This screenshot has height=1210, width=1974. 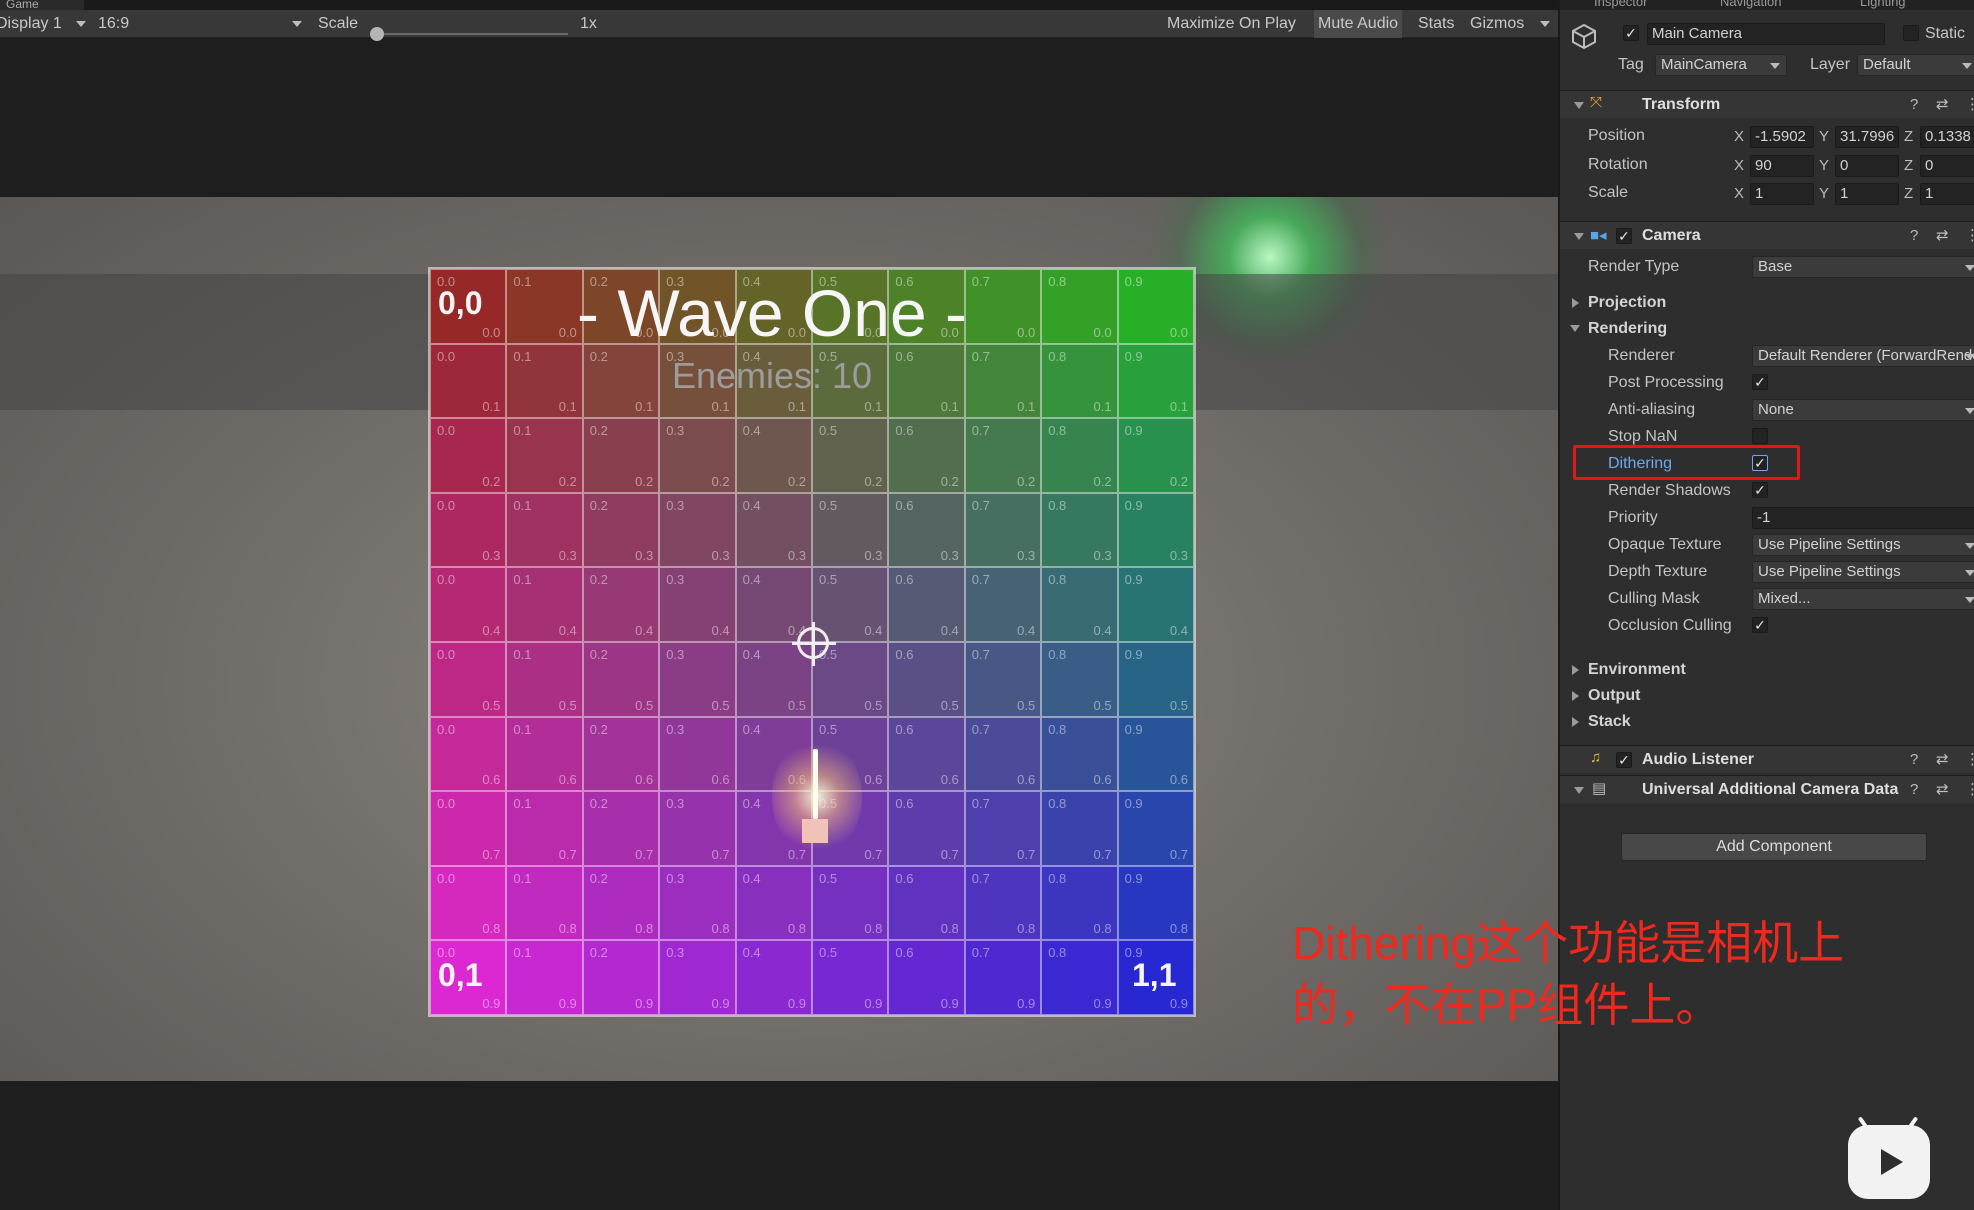 What do you see at coordinates (1883, 4) in the screenshot?
I see `tab-lighting: Lighting` at bounding box center [1883, 4].